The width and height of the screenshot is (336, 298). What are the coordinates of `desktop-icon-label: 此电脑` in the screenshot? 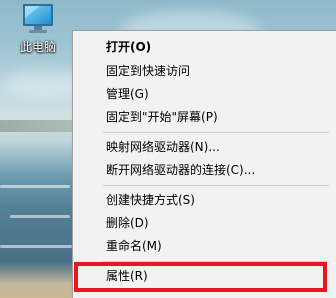 It's located at (37, 47).